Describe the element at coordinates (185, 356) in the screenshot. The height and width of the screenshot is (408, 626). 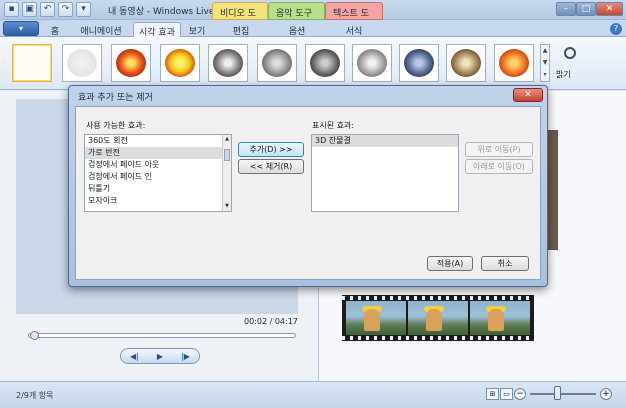
I see `next-frame-button: |▶` at that location.